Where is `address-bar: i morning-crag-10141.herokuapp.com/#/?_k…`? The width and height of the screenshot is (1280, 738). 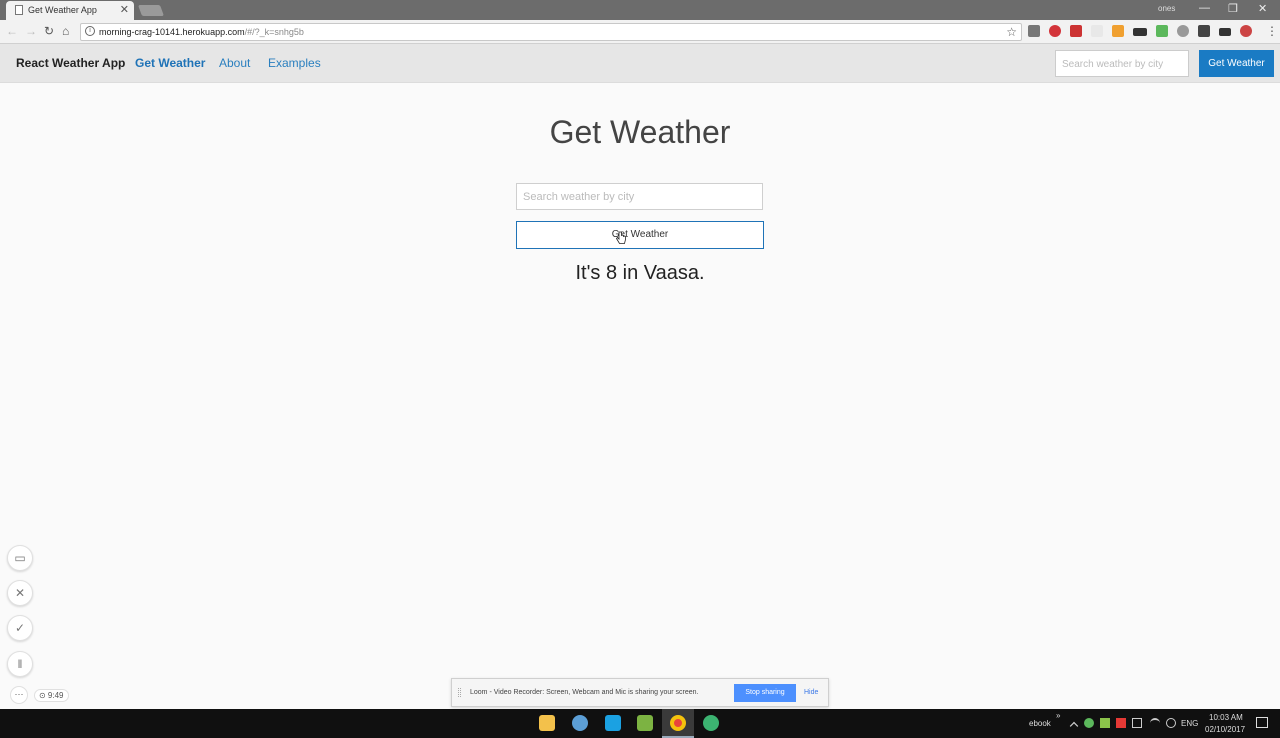
address-bar: i morning-crag-10141.herokuapp.com/#/?_k… is located at coordinates (551, 32).